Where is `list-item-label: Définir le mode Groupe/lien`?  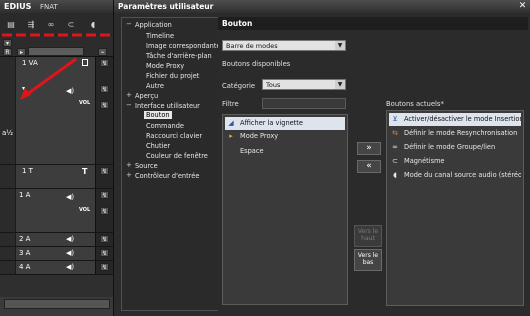 list-item-label: Définir le mode Groupe/lien is located at coordinates (450, 147).